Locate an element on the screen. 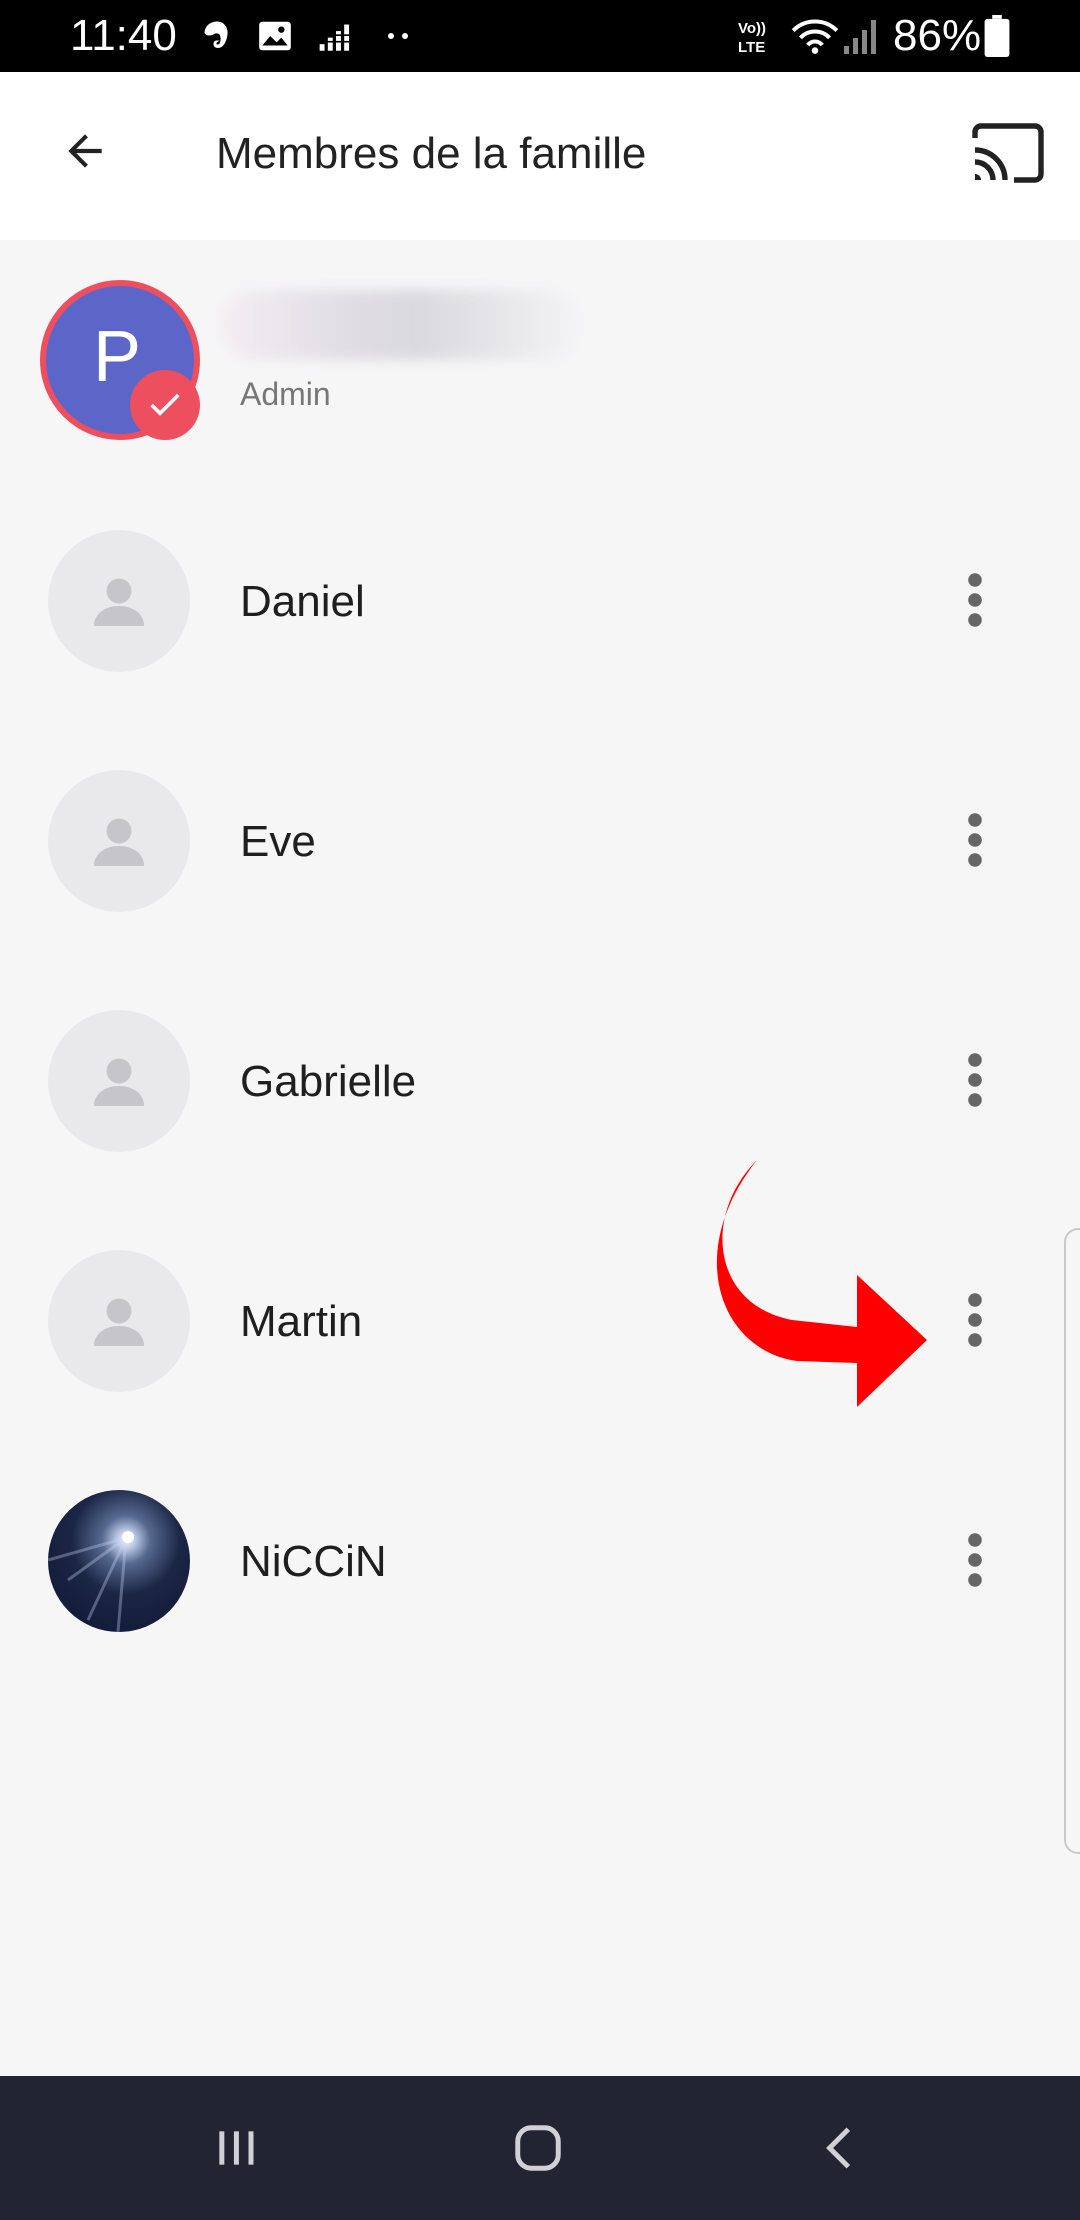 This screenshot has height=2220, width=1080. scrollbar-handle is located at coordinates (1072, 1541).